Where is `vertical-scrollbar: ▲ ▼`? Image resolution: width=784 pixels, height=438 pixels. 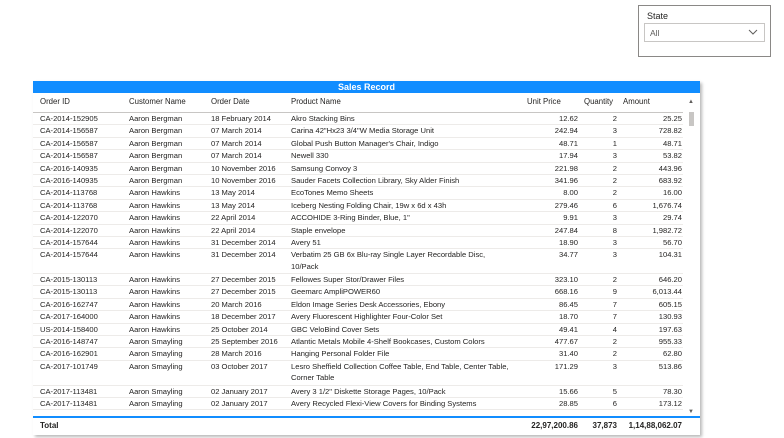 vertical-scrollbar: ▲ ▼ is located at coordinates (691, 257).